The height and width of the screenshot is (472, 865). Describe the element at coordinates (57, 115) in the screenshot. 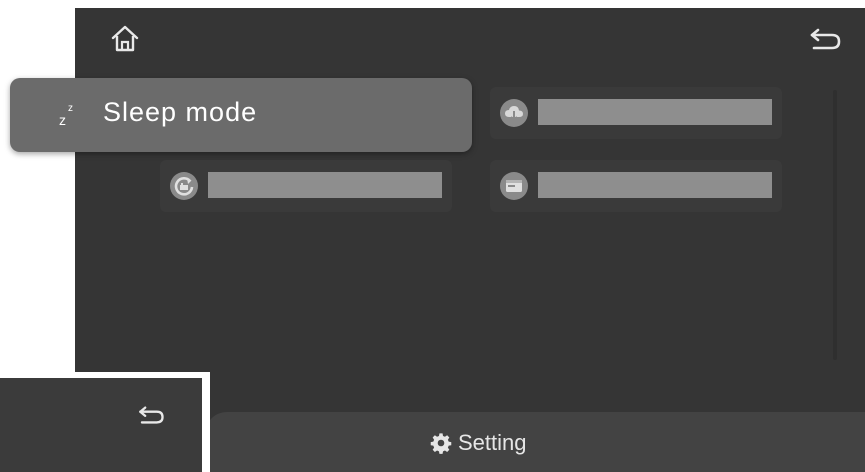

I see `moon-sleep-icon: z z` at that location.